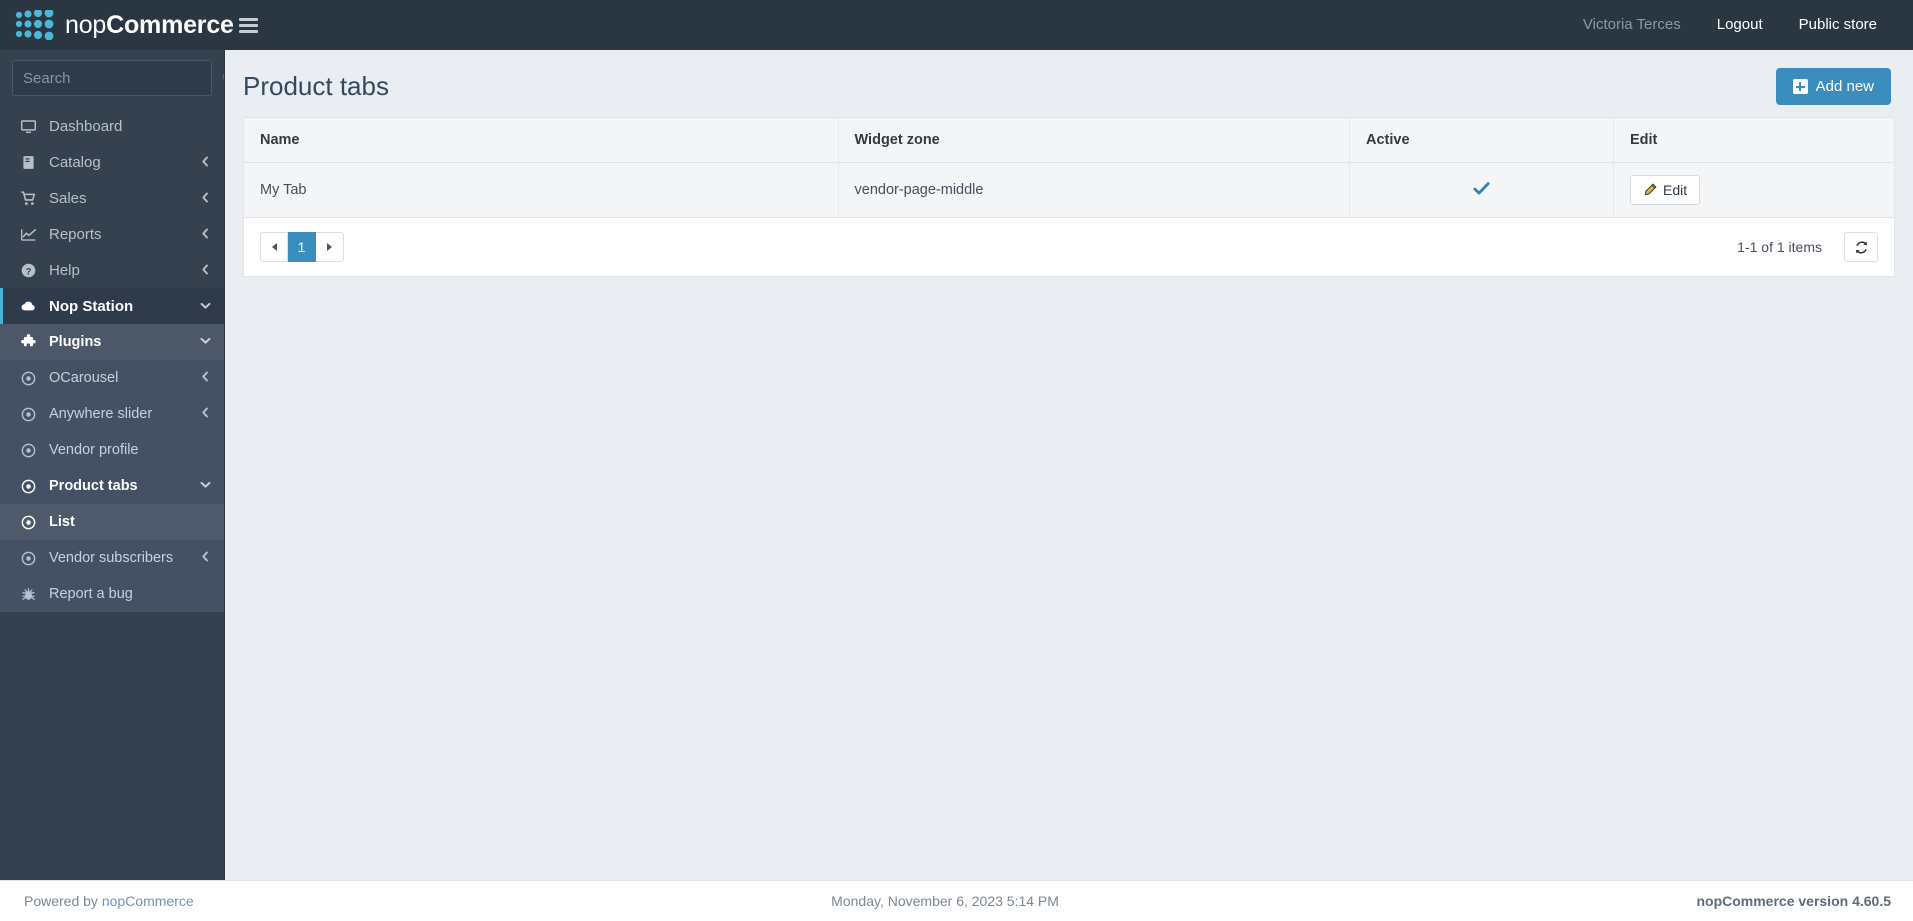 This screenshot has width=1913, height=921. Describe the element at coordinates (1481, 190) in the screenshot. I see `cell-active` at that location.